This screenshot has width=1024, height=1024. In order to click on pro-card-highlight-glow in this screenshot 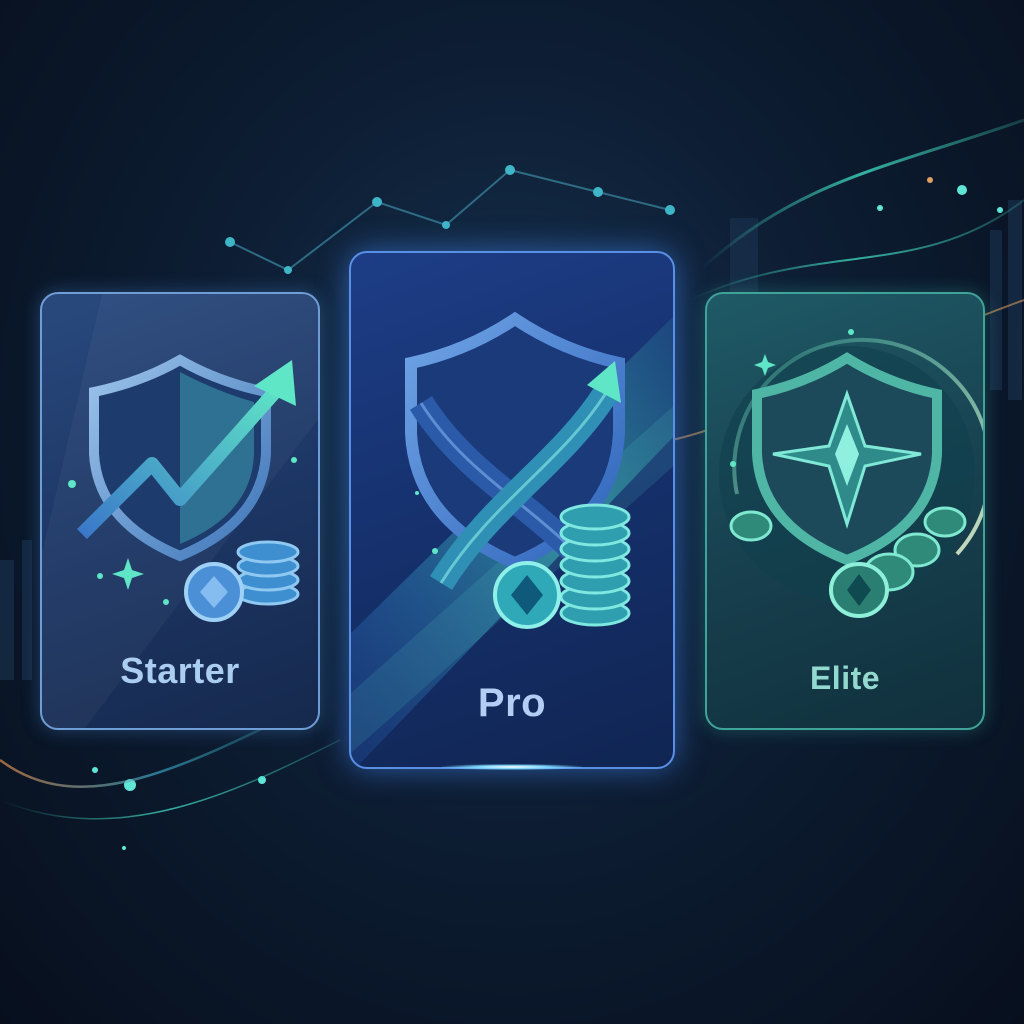, I will do `click(512, 767)`.